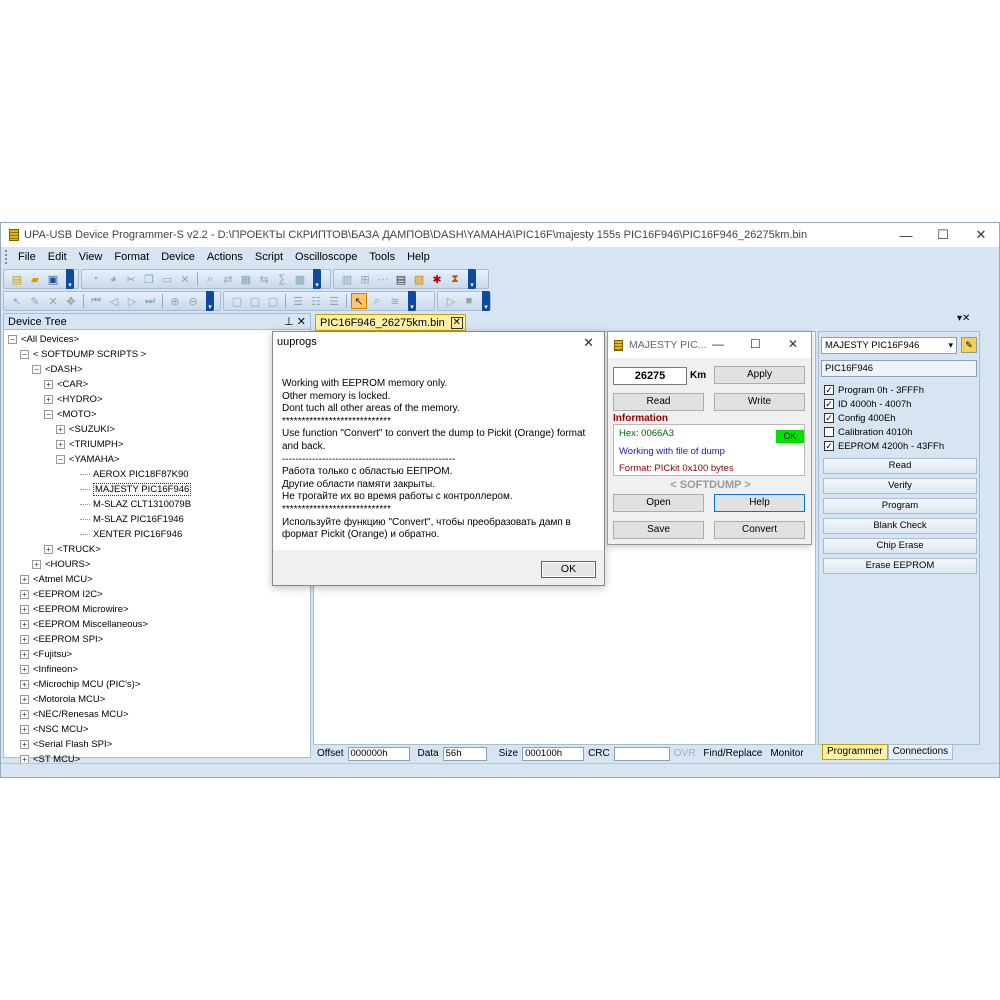  What do you see at coordinates (74, 609) in the screenshot?
I see `tree-node: + <EEPROM Microwire>` at bounding box center [74, 609].